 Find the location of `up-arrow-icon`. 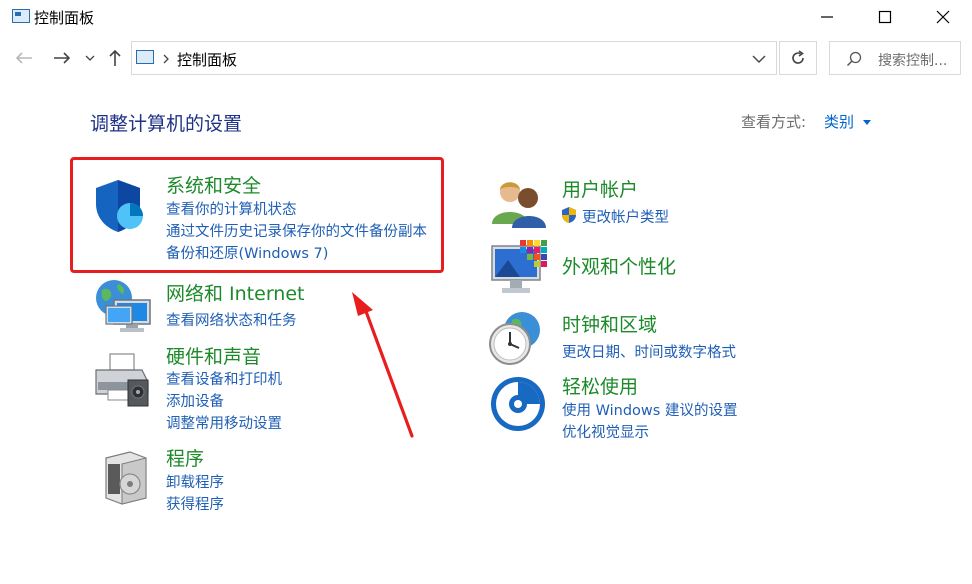

up-arrow-icon is located at coordinates (115, 57).